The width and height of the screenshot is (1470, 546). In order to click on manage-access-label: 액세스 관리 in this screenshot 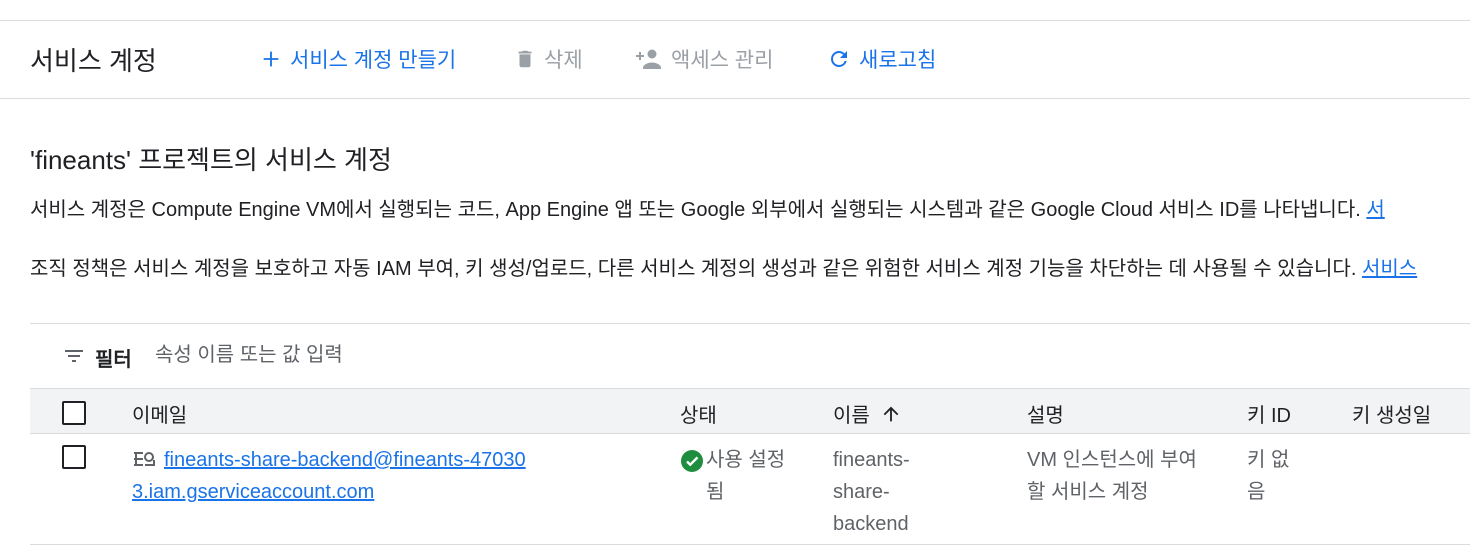, I will do `click(722, 60)`.